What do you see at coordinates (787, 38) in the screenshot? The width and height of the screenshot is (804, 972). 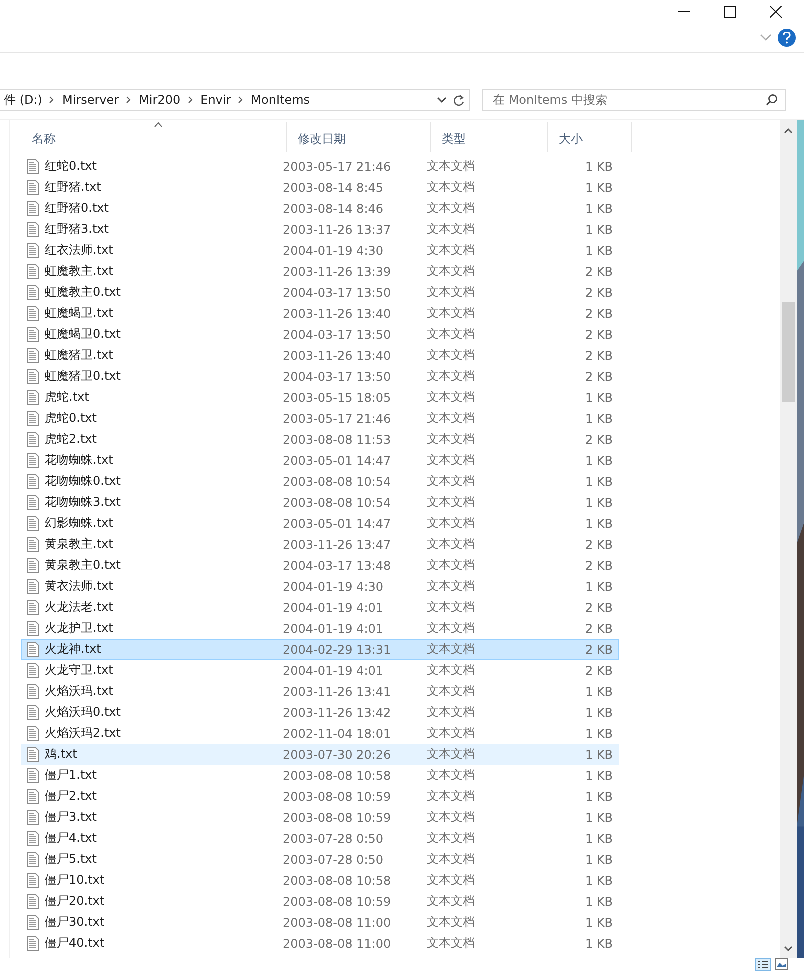 I see `help-icon` at bounding box center [787, 38].